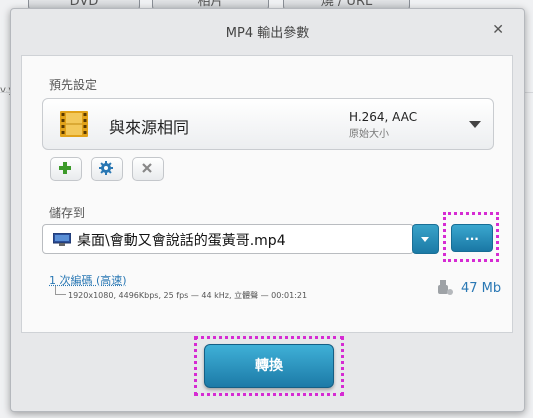  I want to click on preset-size-note: 原始大小, so click(369, 134).